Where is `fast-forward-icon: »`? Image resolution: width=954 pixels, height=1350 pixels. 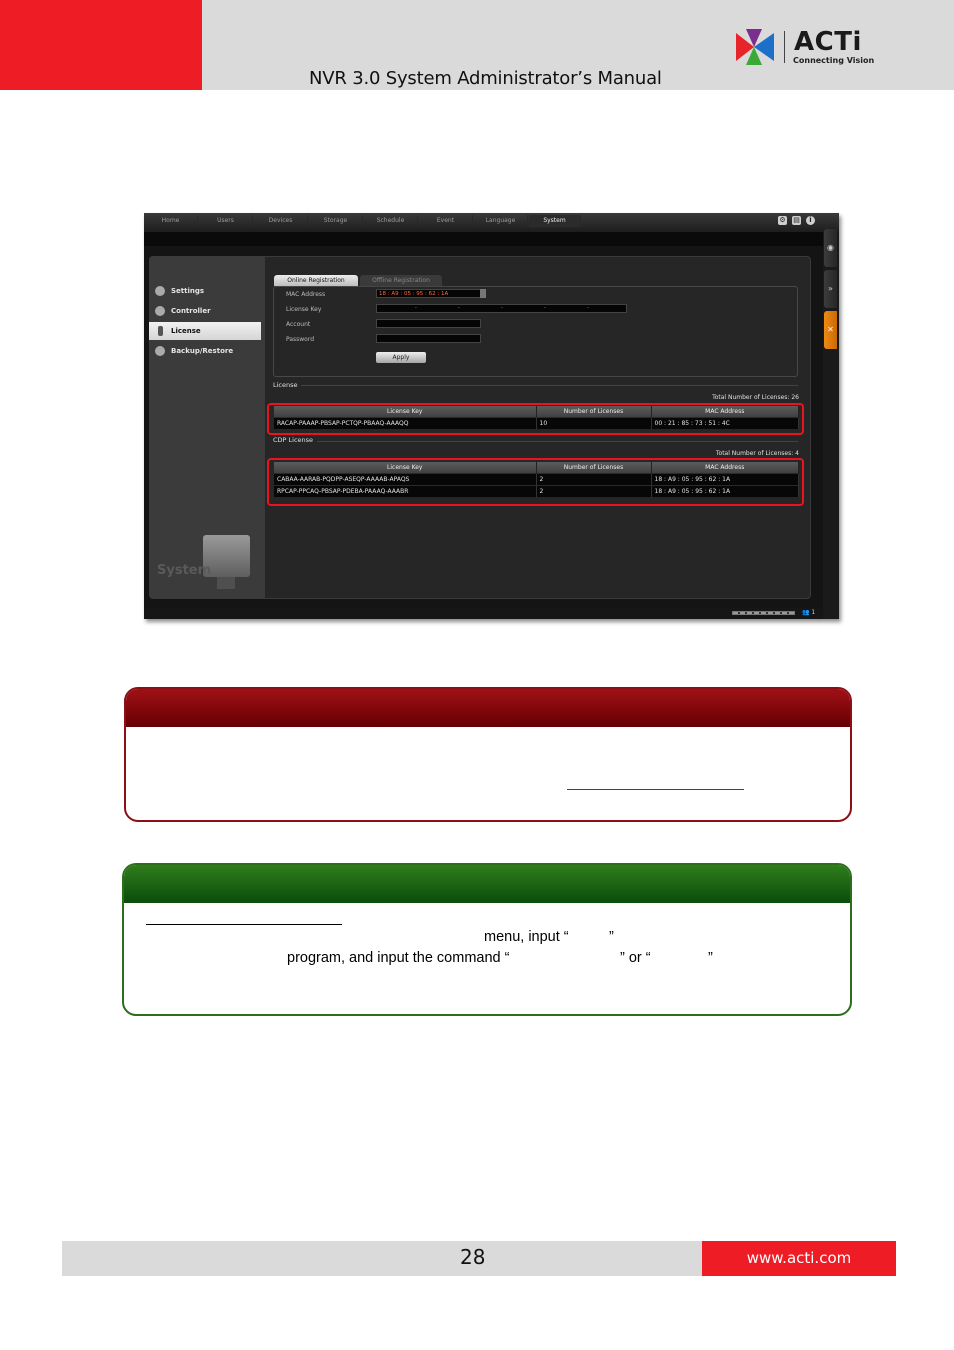 fast-forward-icon: » is located at coordinates (830, 289).